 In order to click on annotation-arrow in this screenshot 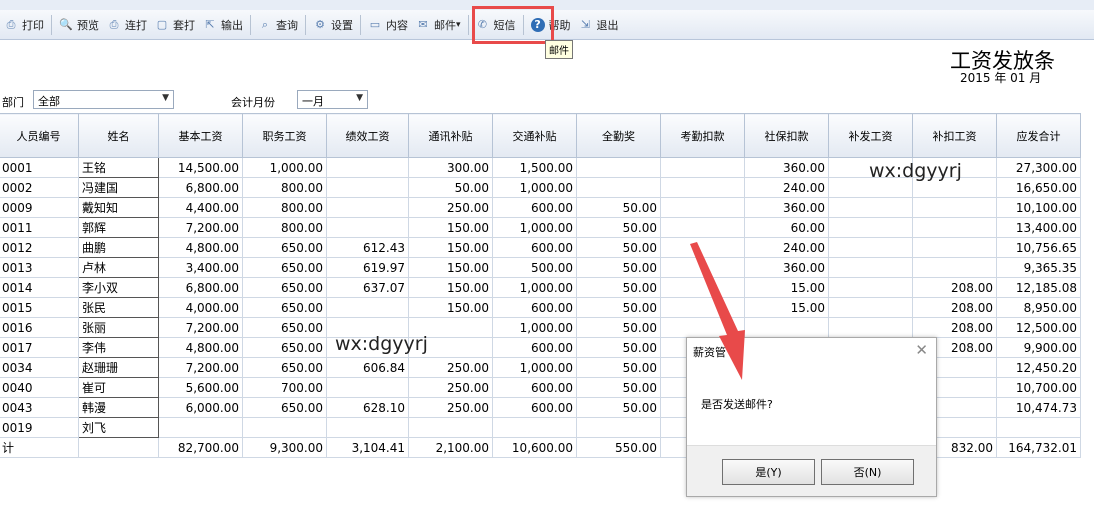, I will do `click(717, 311)`.